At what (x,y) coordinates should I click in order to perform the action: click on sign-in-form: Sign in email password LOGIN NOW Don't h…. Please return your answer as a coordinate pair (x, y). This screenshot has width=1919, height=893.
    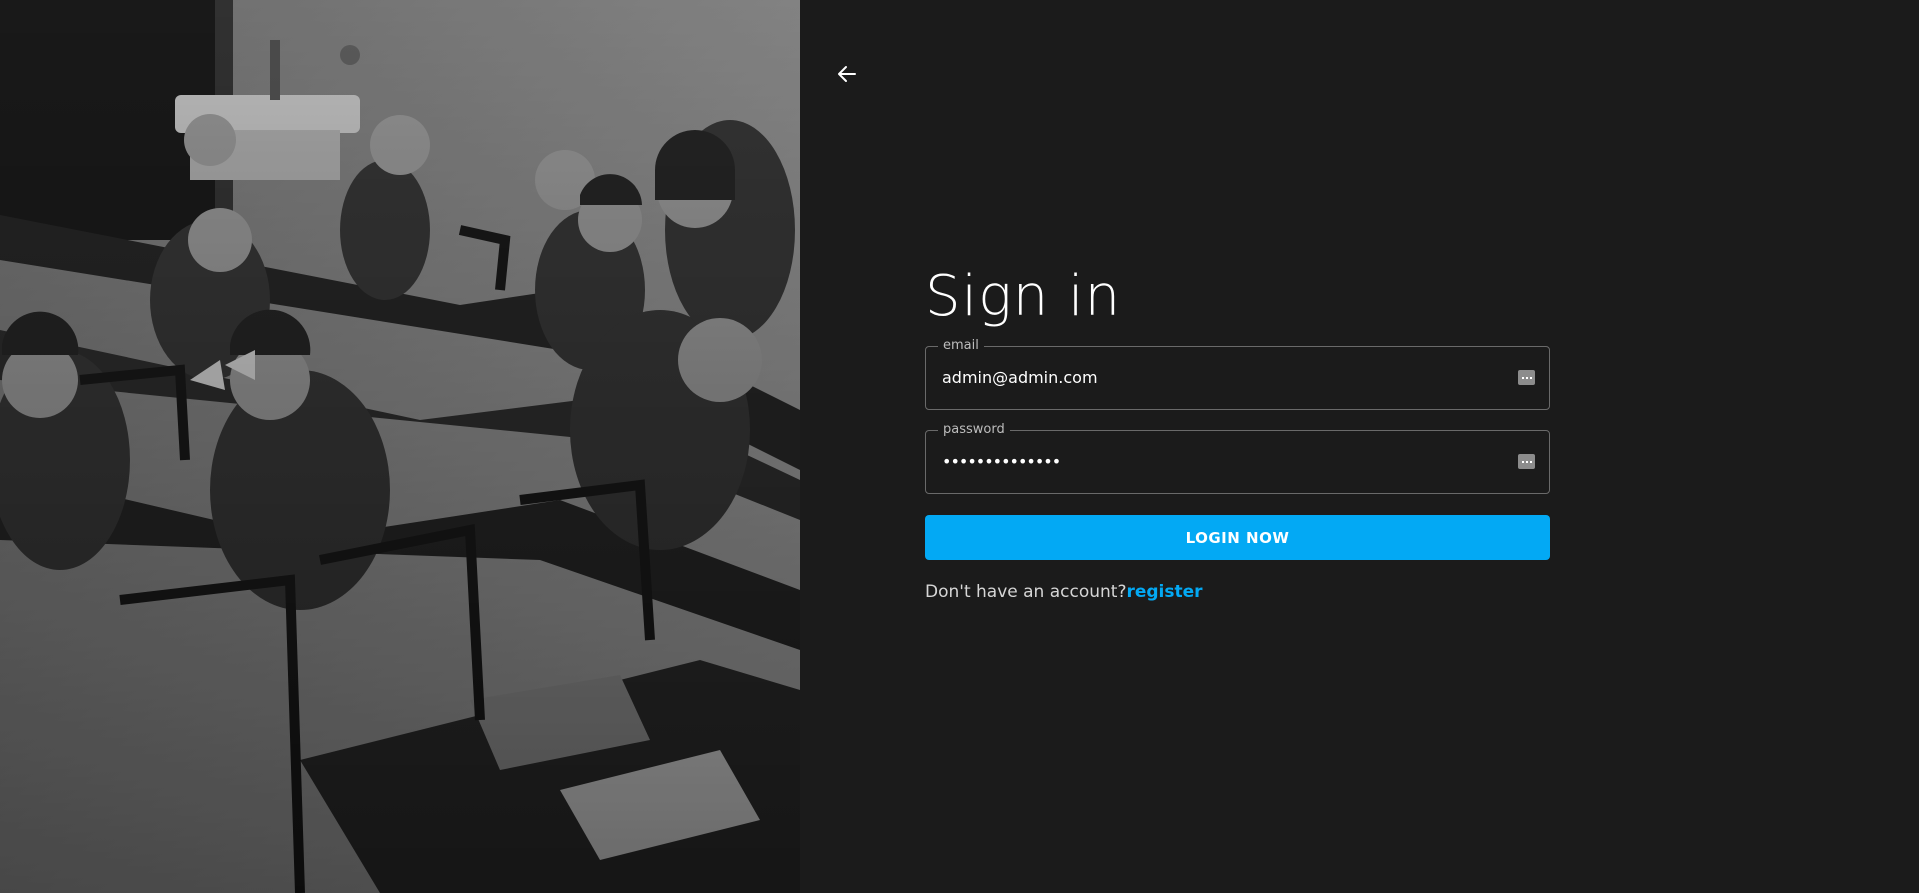
    Looking at the image, I should click on (1237, 432).